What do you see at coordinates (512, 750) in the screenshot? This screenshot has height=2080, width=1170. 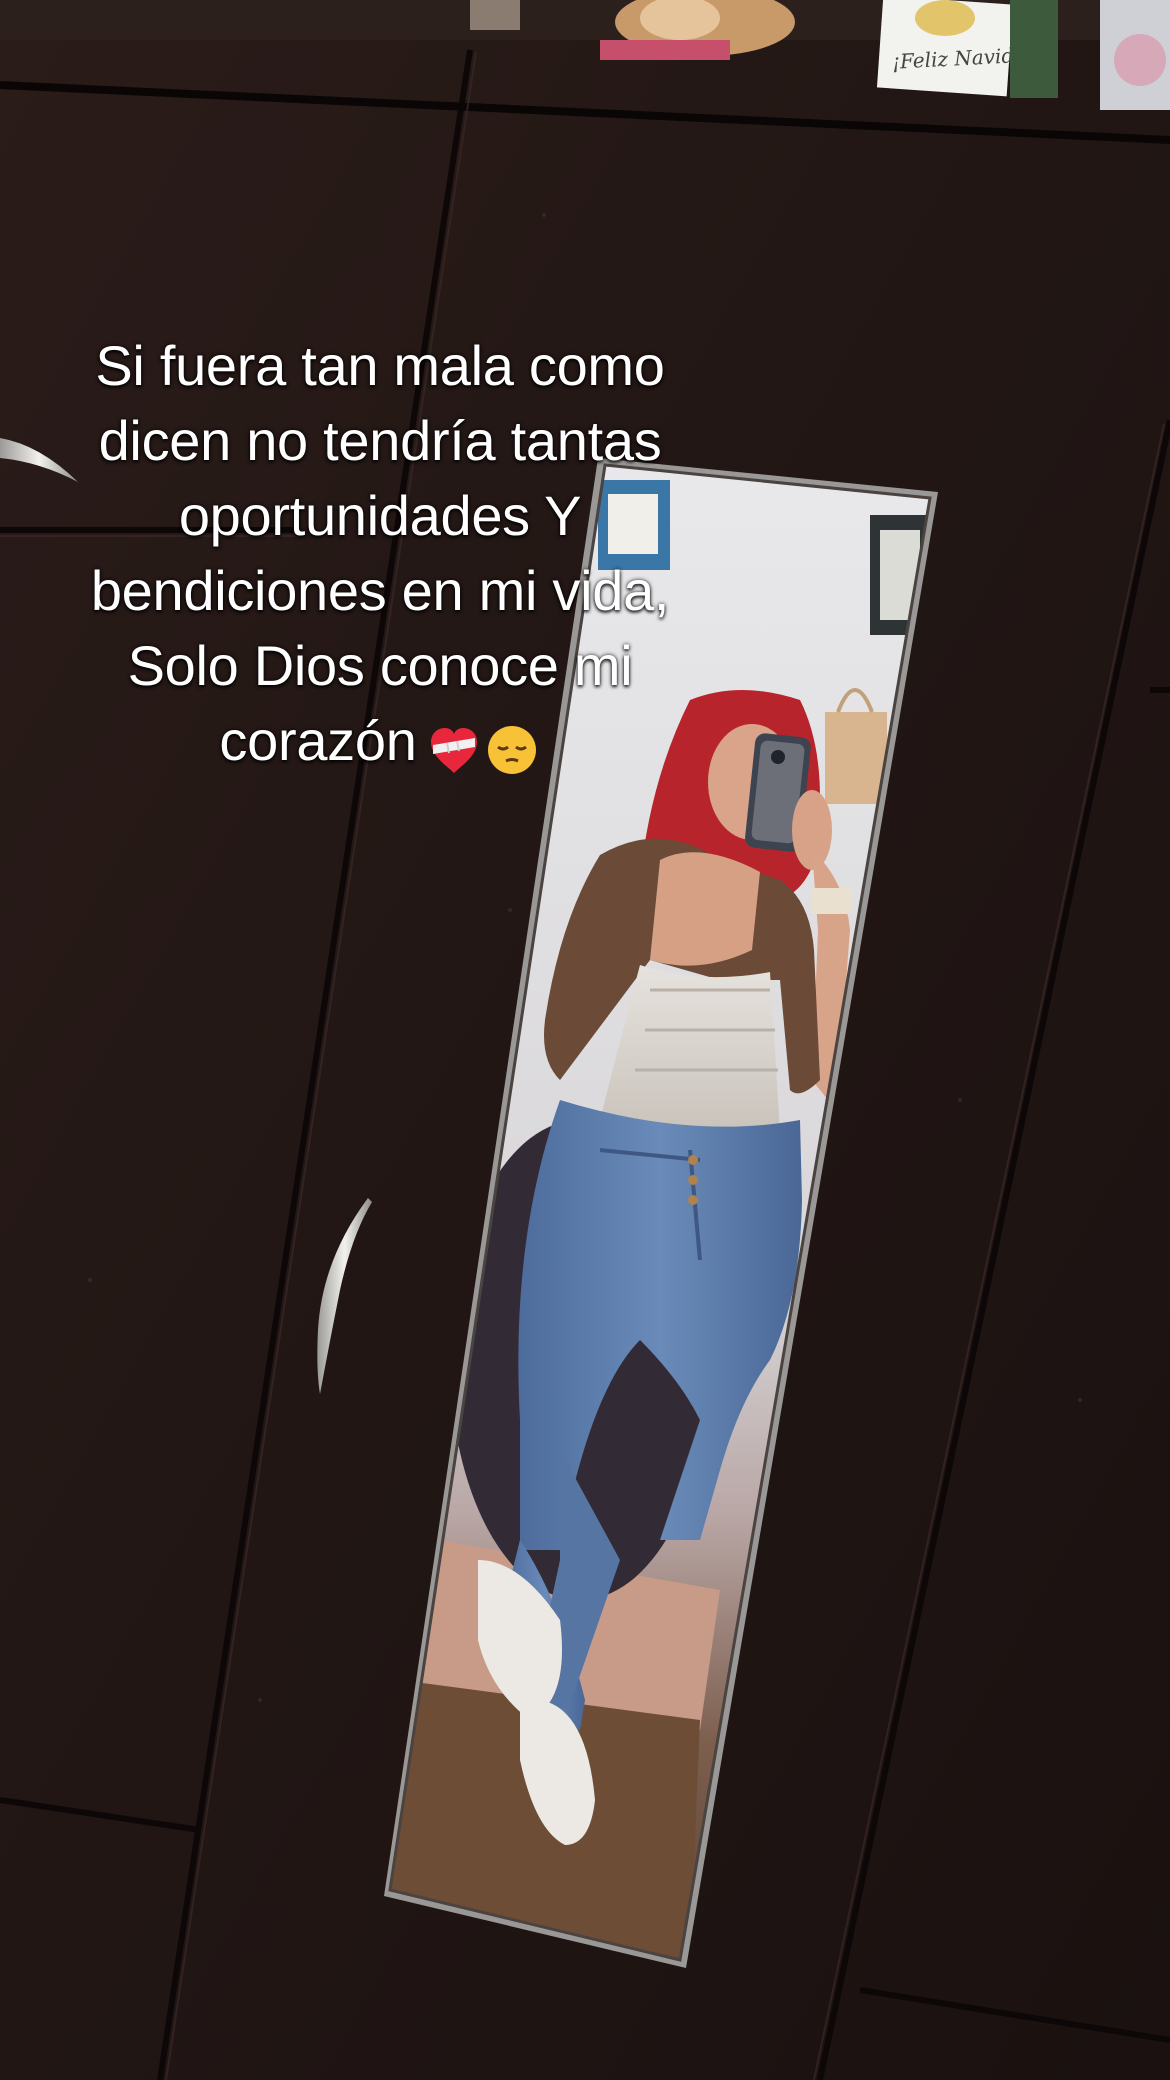 I see `pensive-face-icon` at bounding box center [512, 750].